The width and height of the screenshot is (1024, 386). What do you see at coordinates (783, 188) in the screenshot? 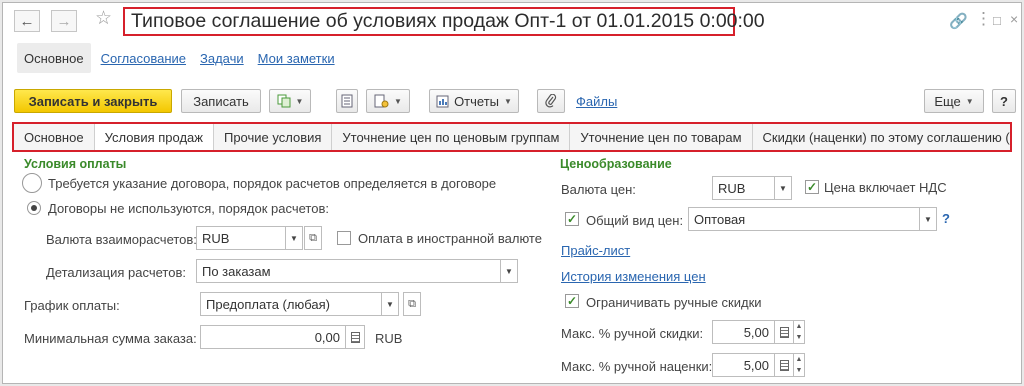
I see `price-currency-dropdown: ▼` at bounding box center [783, 188].